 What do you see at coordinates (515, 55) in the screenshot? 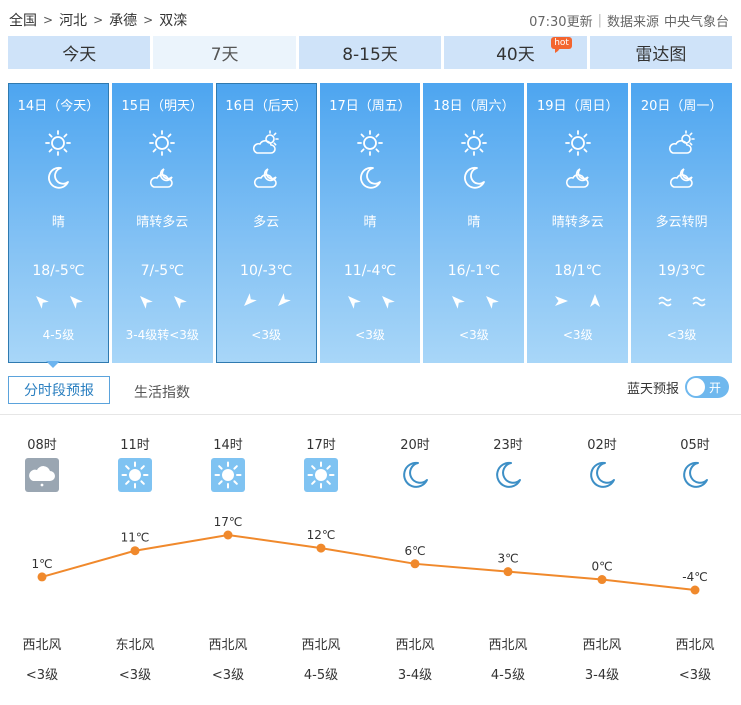
I see `tab-label: 40天` at bounding box center [515, 55].